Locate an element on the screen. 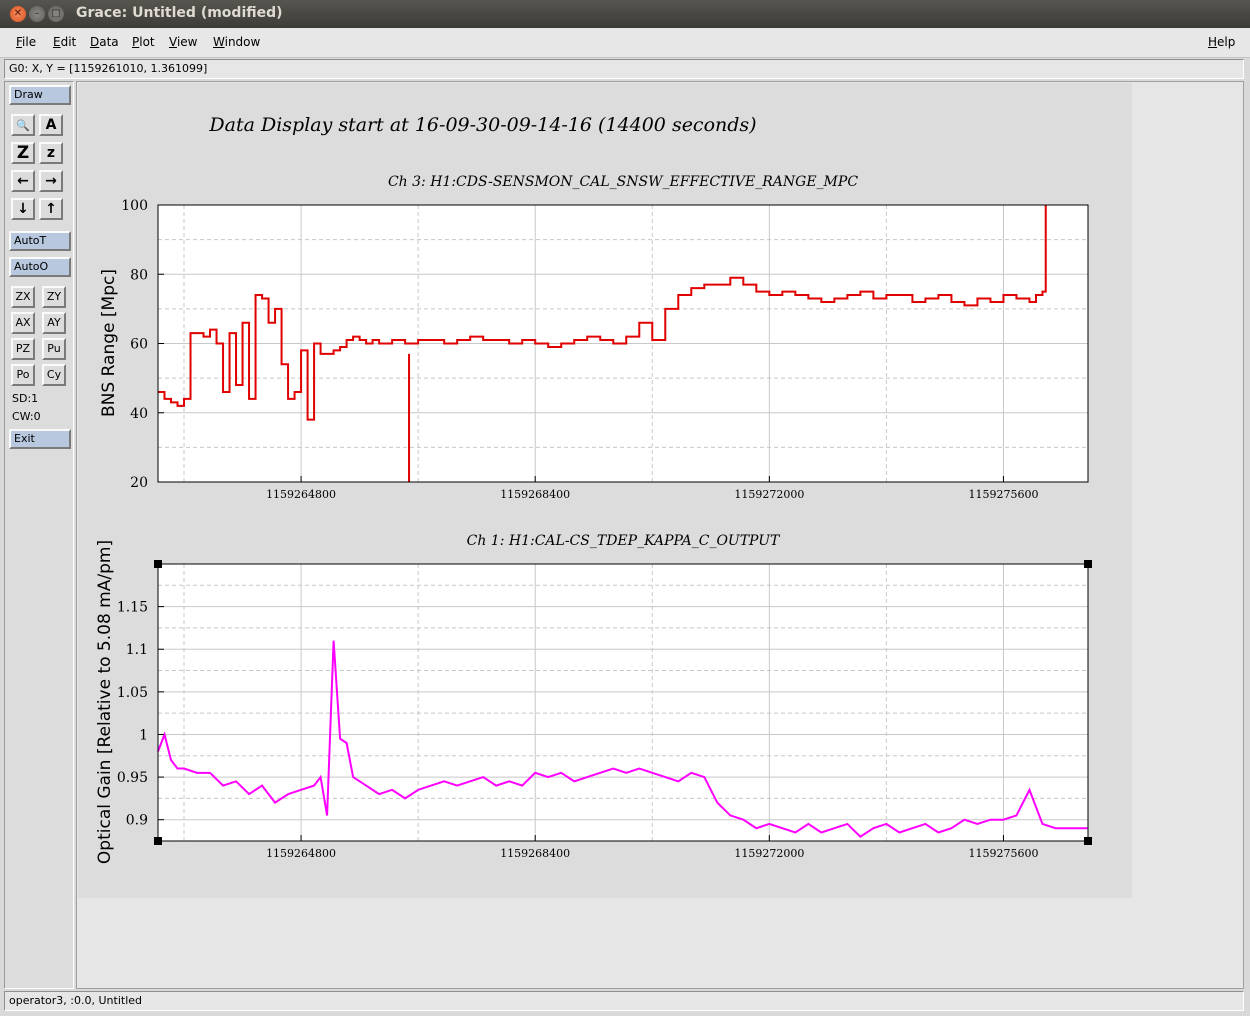  menu-view: View is located at coordinates (183, 42).